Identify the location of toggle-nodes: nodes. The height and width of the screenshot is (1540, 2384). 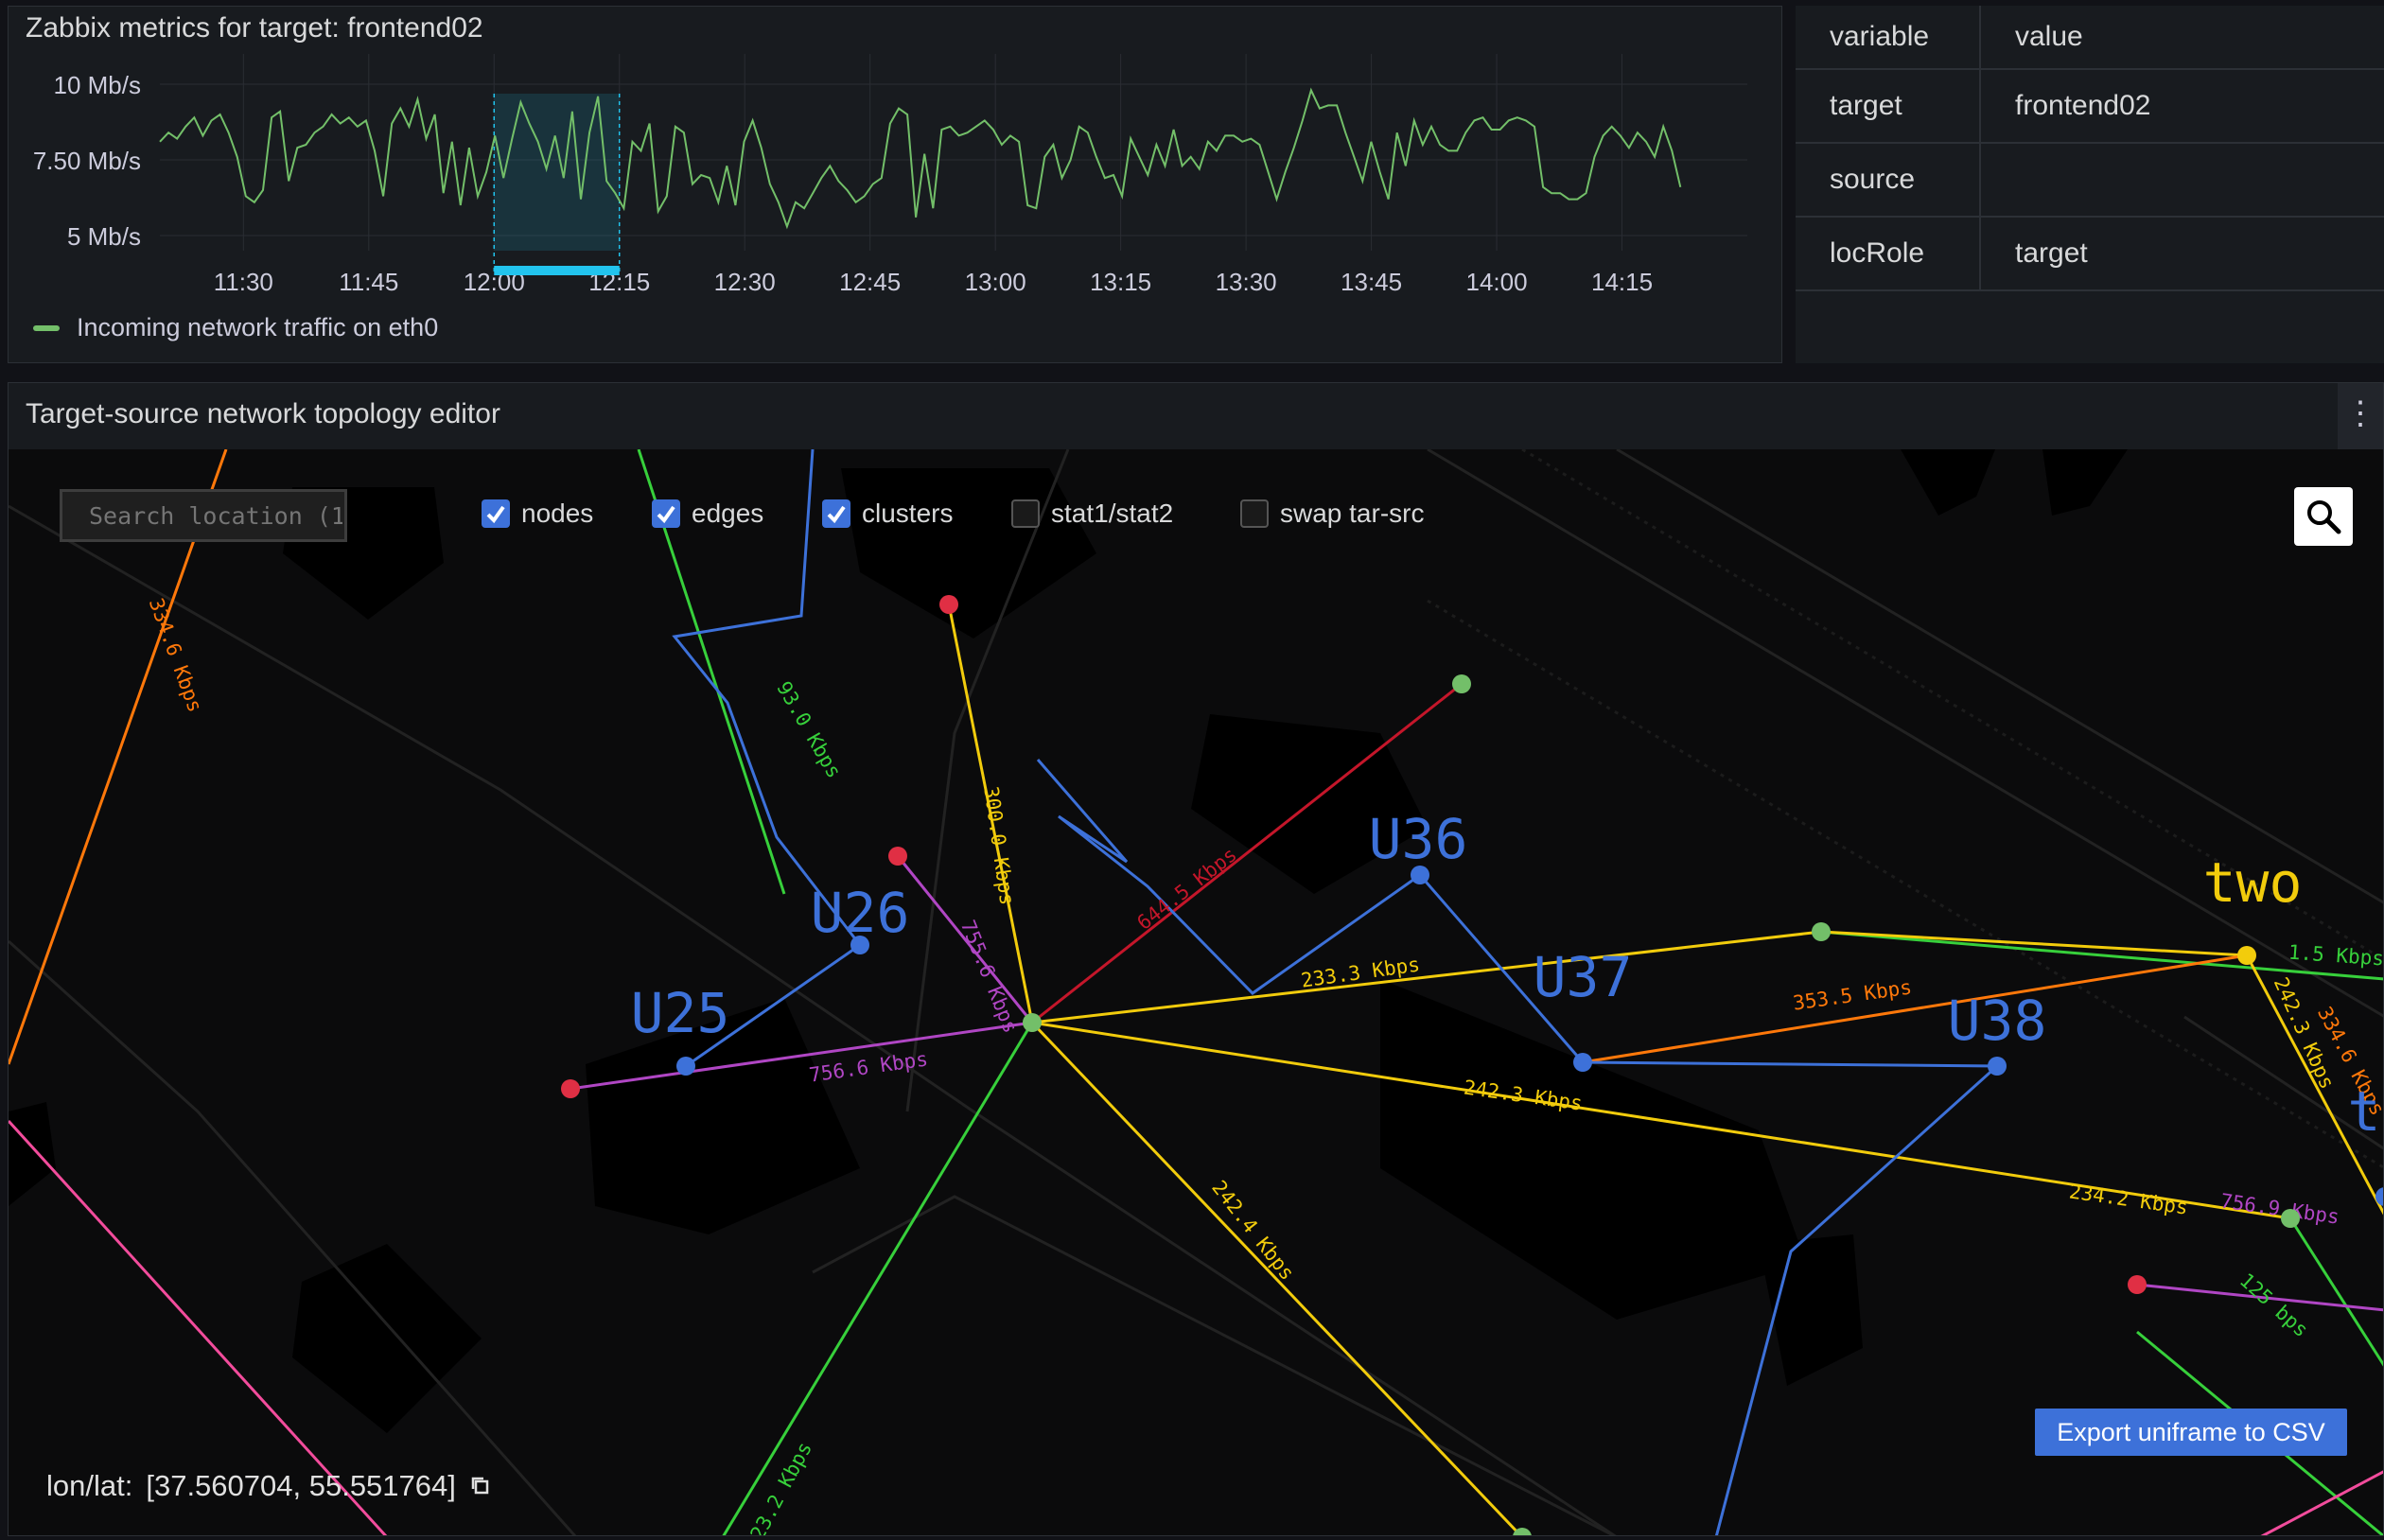
(537, 514).